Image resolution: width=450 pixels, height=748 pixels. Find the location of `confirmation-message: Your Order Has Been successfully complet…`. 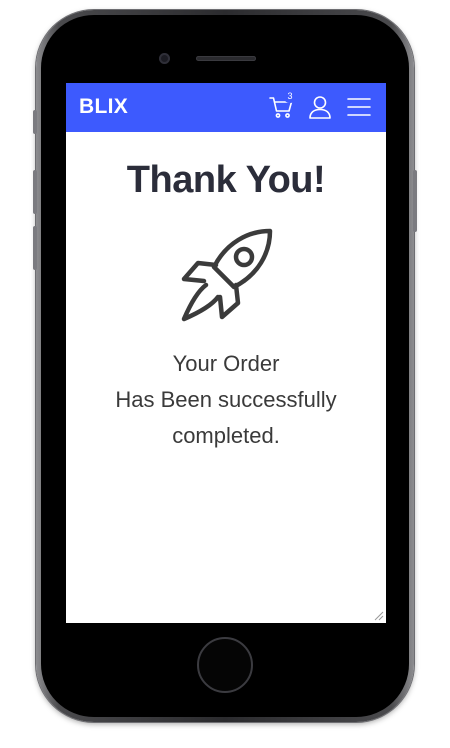

confirmation-message: Your Order Has Been successfully complet… is located at coordinates (226, 400).